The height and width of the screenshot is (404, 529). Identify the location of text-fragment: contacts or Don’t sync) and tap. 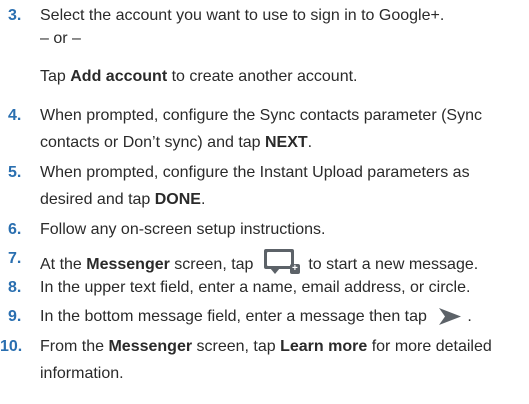
(152, 142).